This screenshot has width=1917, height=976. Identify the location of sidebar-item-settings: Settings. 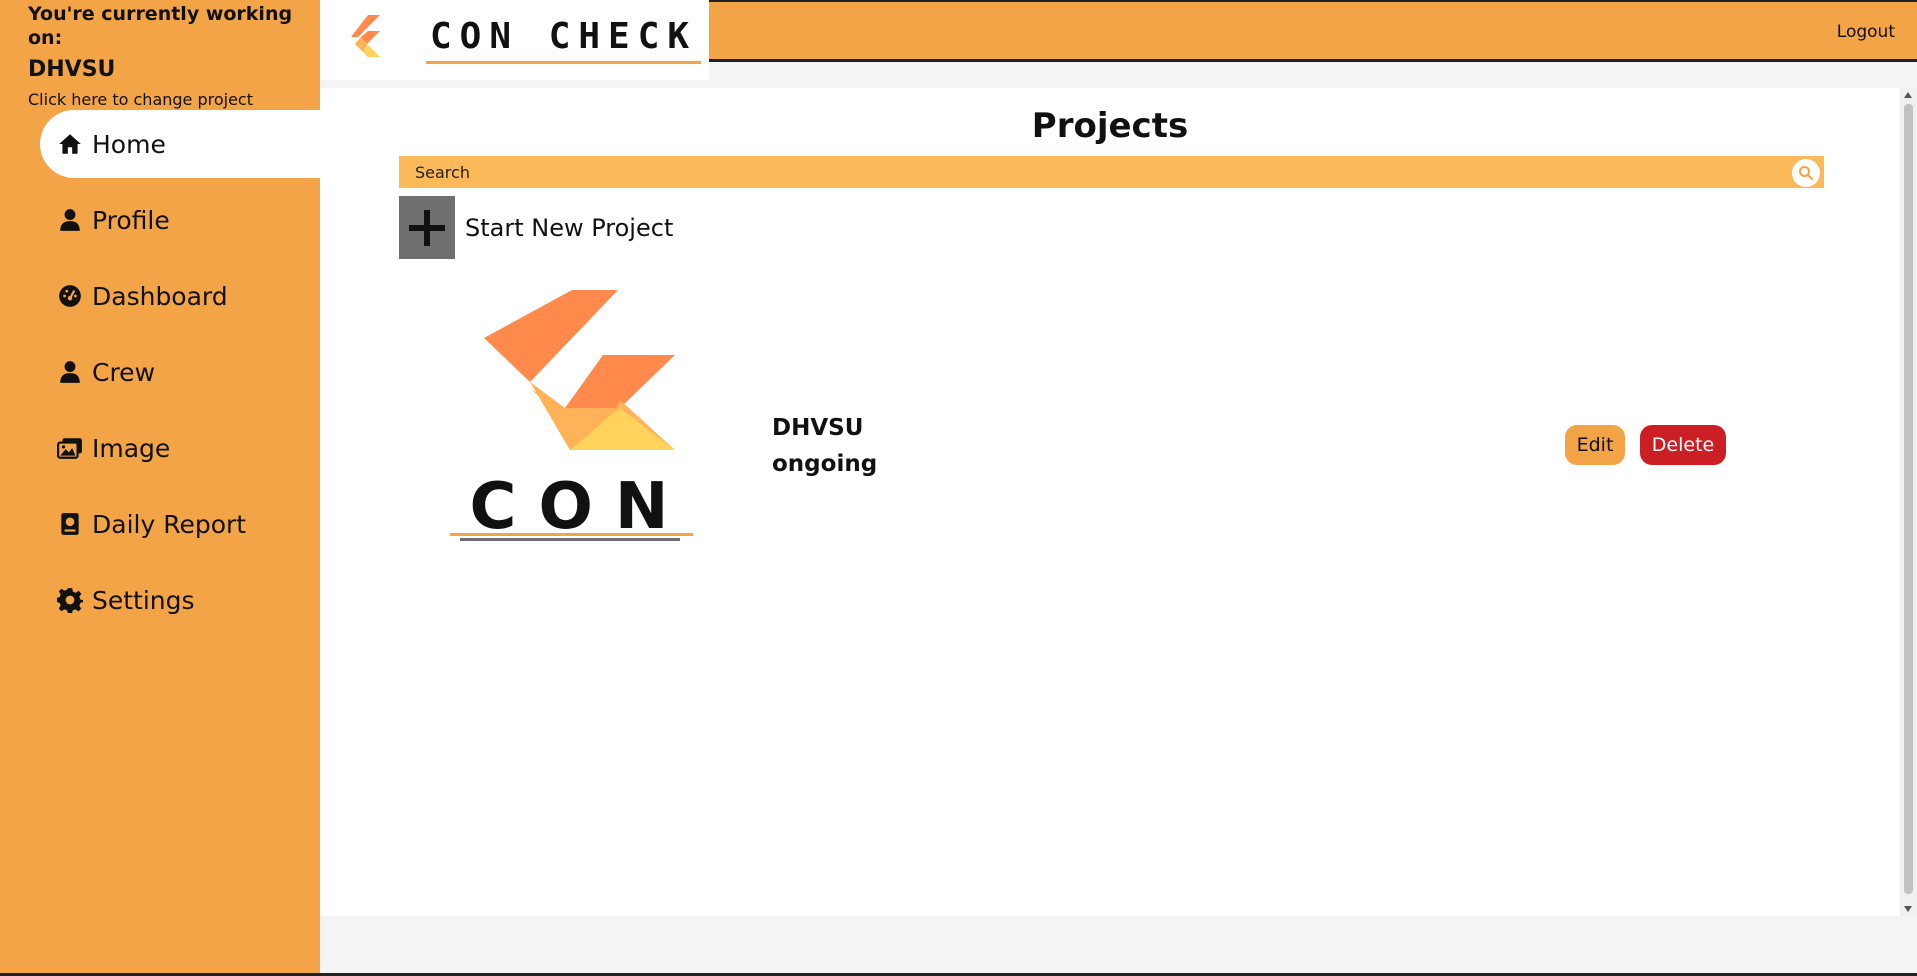
(180, 600).